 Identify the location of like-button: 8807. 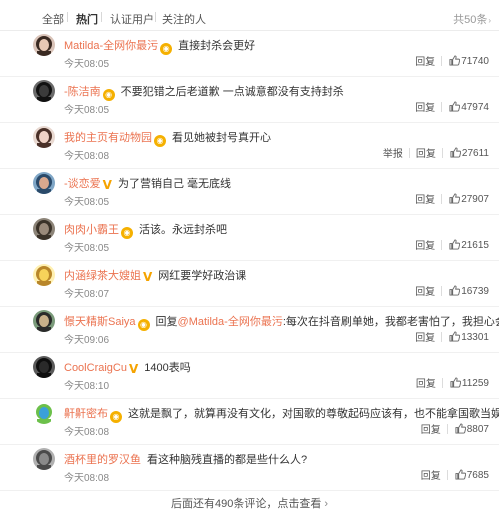
(471, 428).